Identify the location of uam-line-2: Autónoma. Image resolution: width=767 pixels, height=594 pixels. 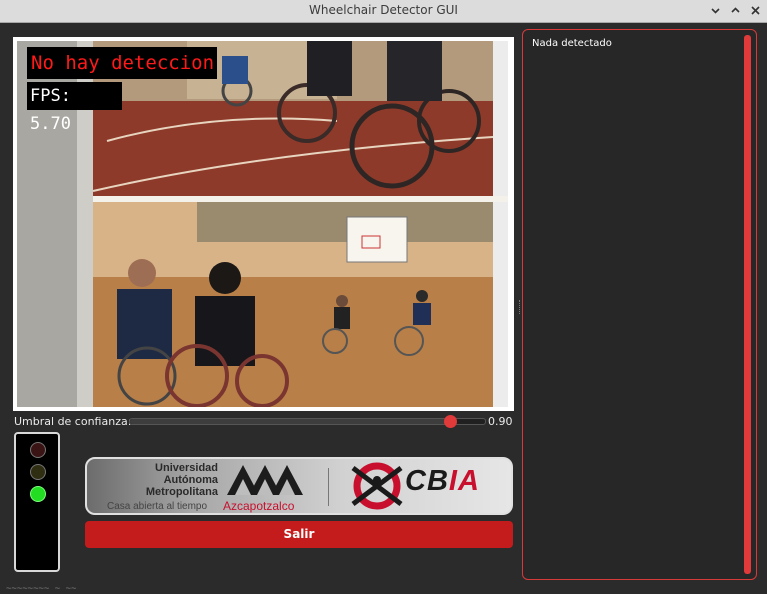
(190, 480).